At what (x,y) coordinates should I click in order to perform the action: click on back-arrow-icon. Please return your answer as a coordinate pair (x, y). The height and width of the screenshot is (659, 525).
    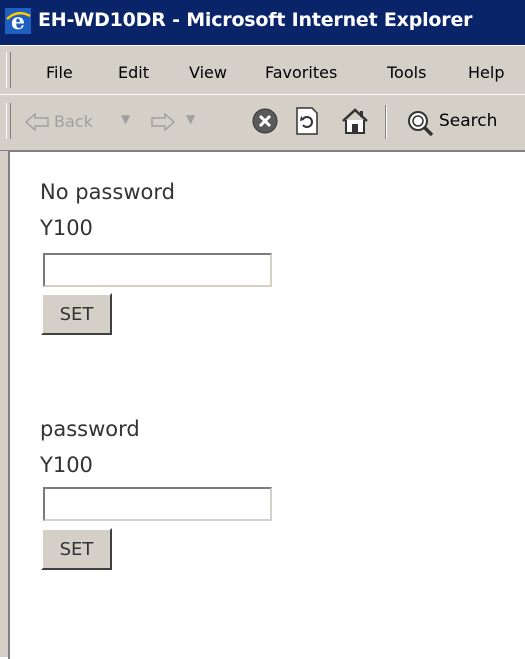
    Looking at the image, I should click on (36, 122).